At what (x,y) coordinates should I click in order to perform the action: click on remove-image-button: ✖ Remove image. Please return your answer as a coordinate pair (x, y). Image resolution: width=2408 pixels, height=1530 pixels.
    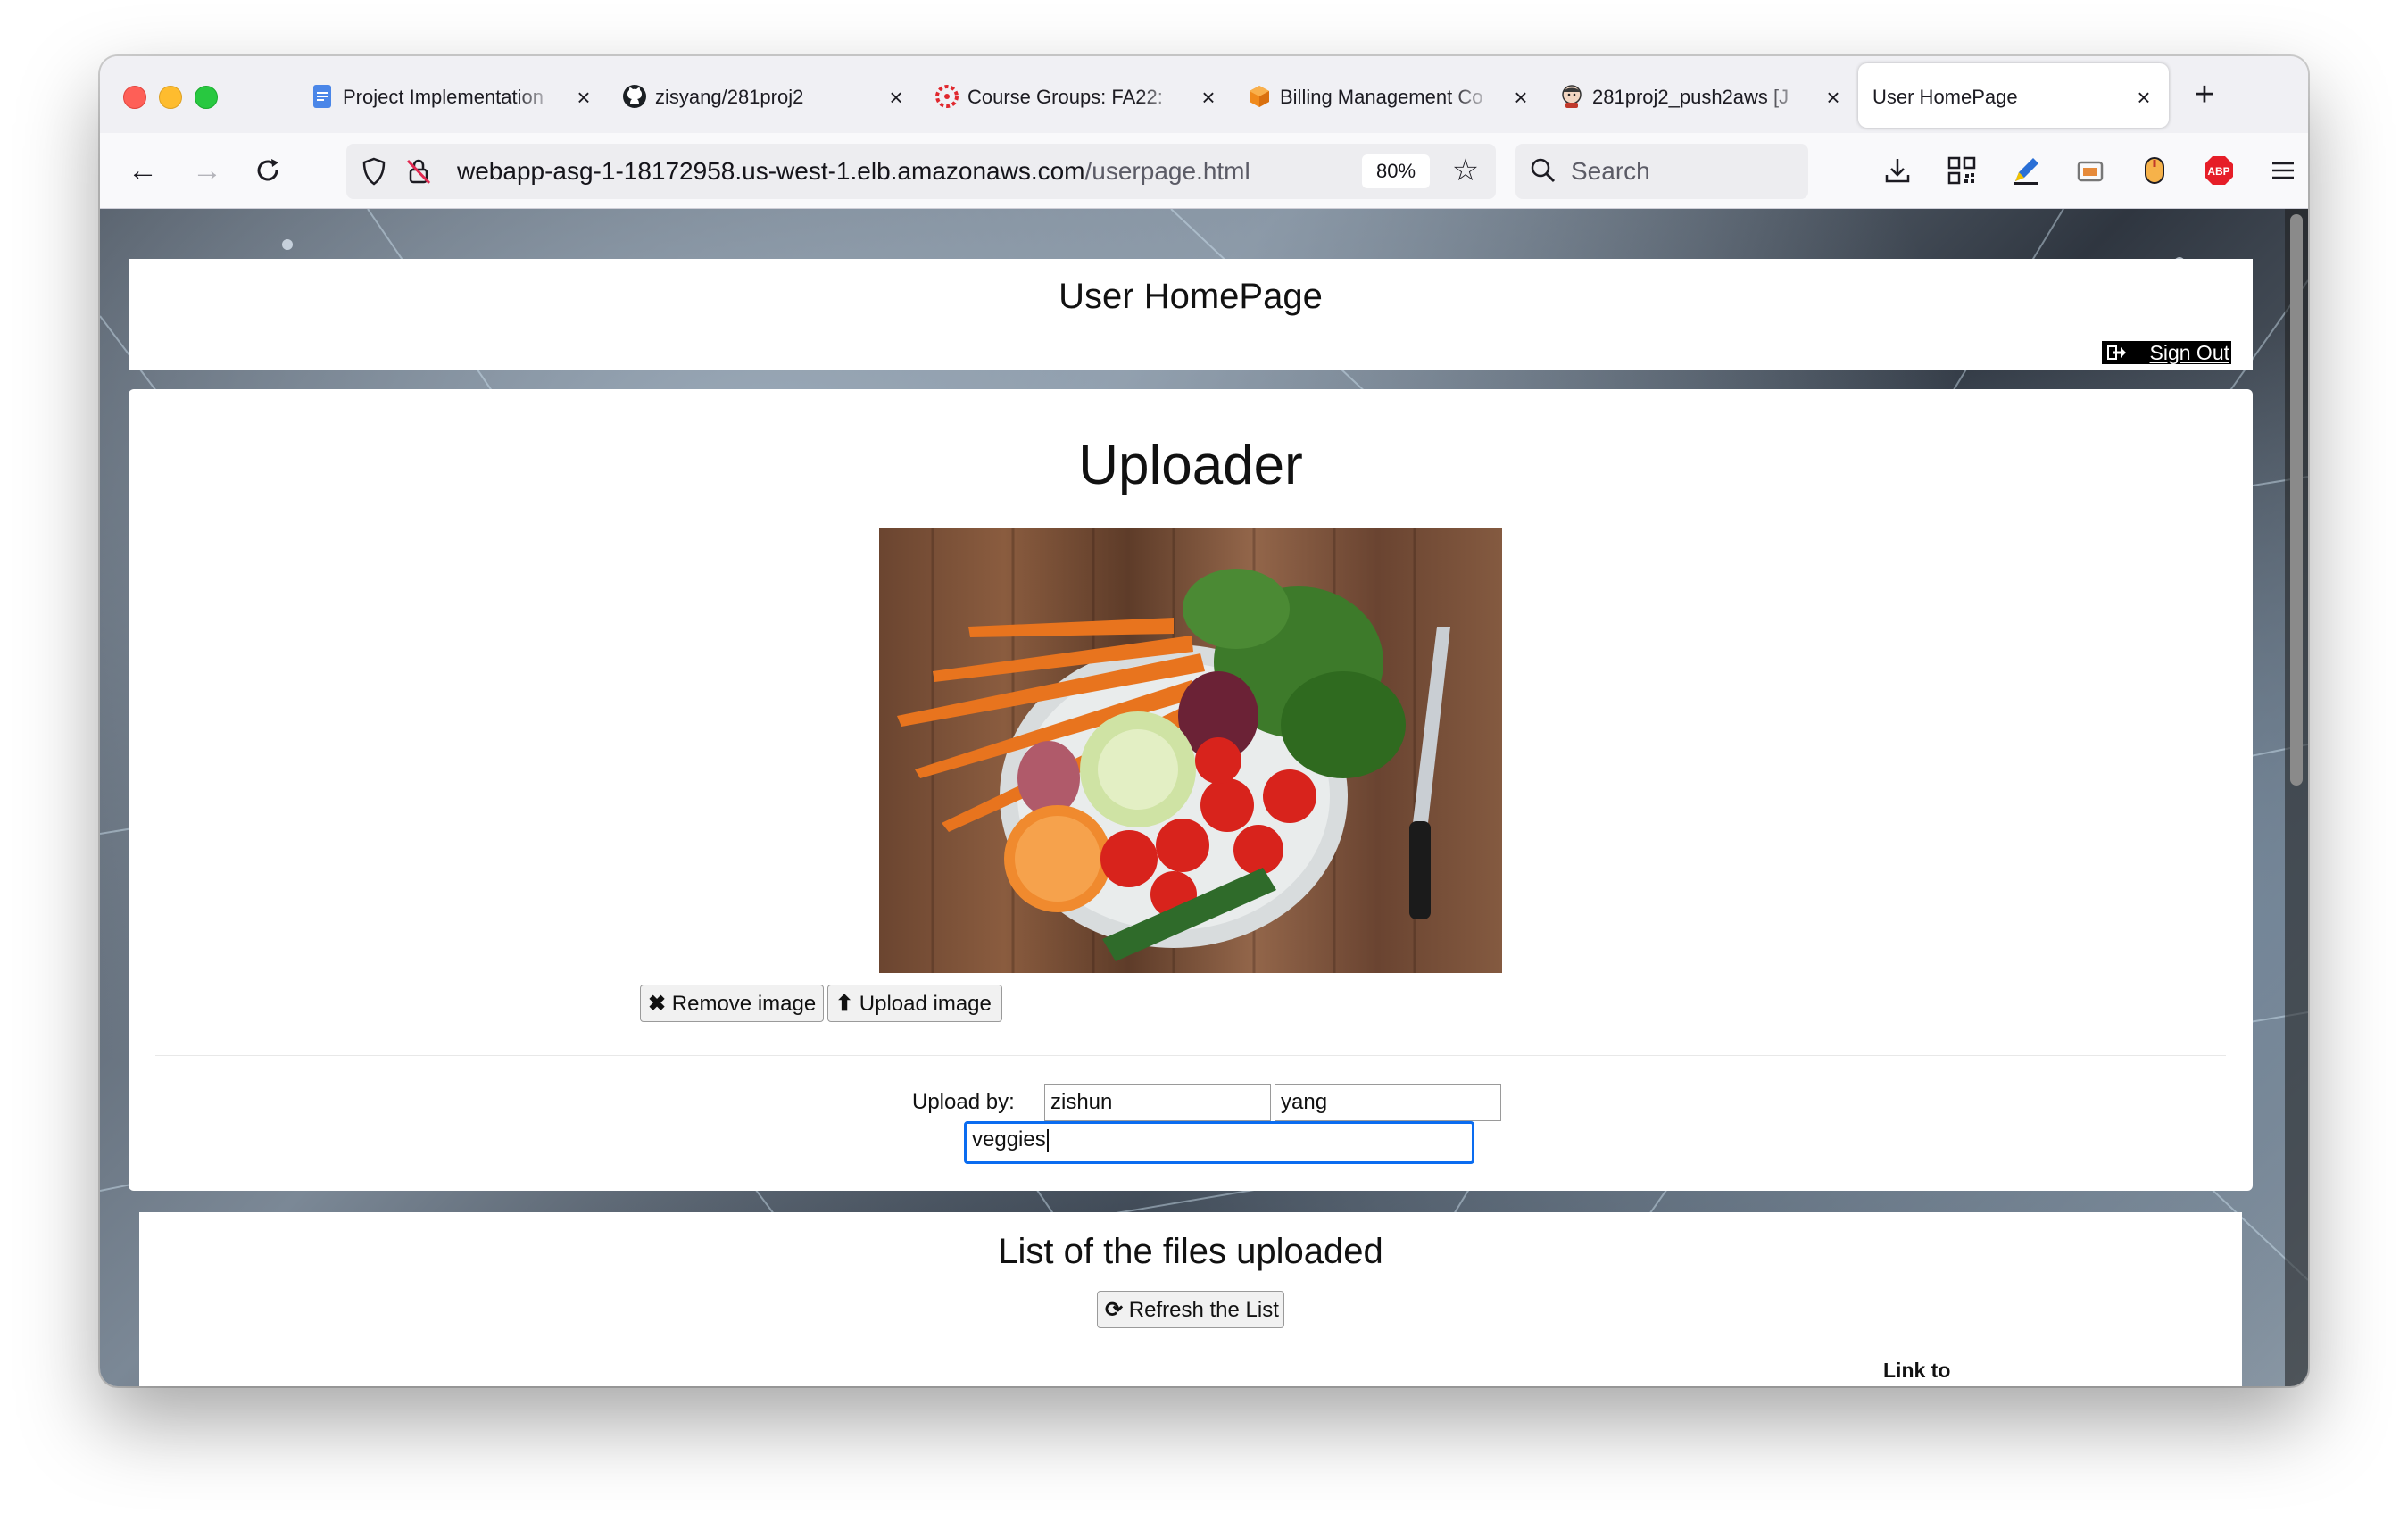
    Looking at the image, I should click on (732, 1003).